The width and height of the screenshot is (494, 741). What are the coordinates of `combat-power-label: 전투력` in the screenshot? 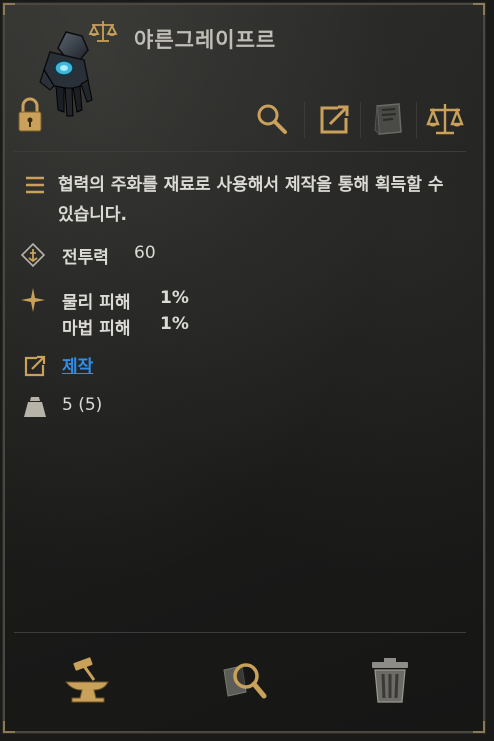 It's located at (85, 258).